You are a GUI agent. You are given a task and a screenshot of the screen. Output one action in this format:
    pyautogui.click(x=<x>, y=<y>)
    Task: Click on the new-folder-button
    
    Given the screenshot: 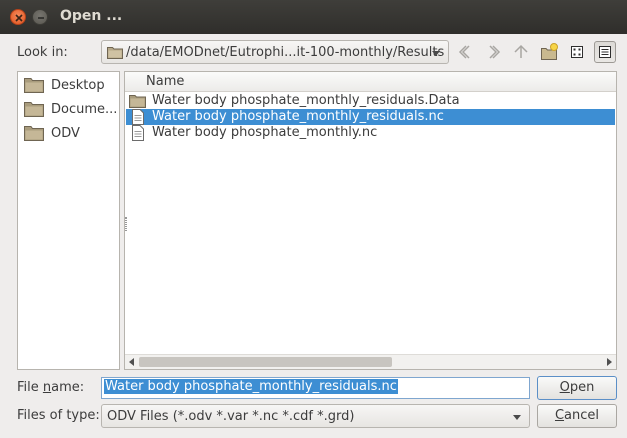 What is the action you would take?
    pyautogui.click(x=549, y=52)
    